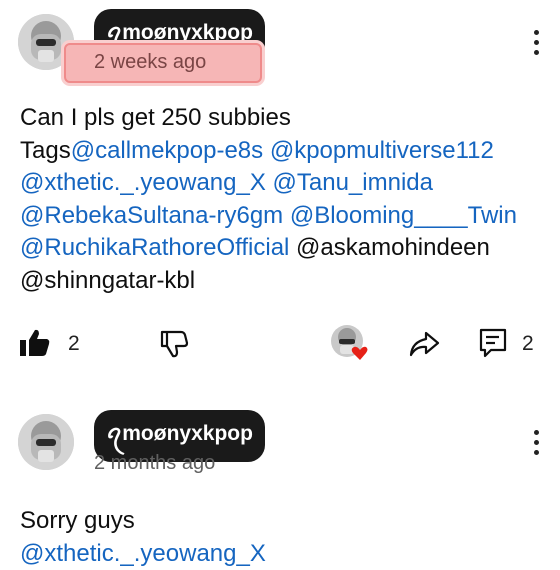  What do you see at coordinates (389, 247) in the screenshot?
I see `comment-text: @askamohindeen` at bounding box center [389, 247].